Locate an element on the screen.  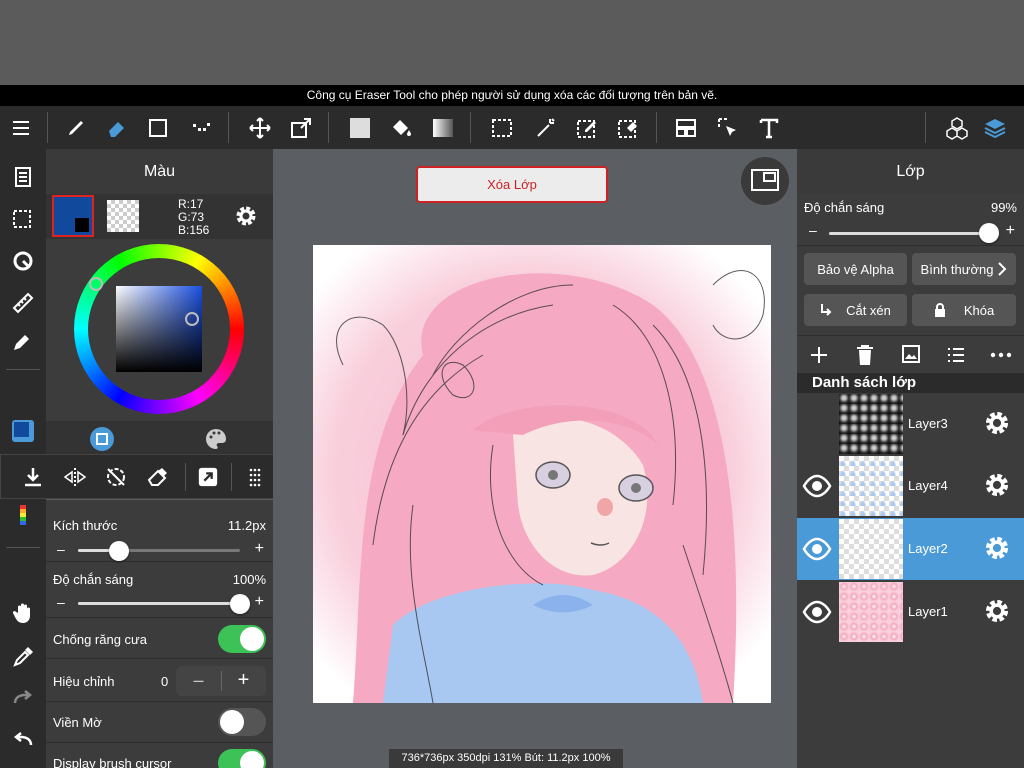
opacity-minus-icon: – is located at coordinates (61, 602).